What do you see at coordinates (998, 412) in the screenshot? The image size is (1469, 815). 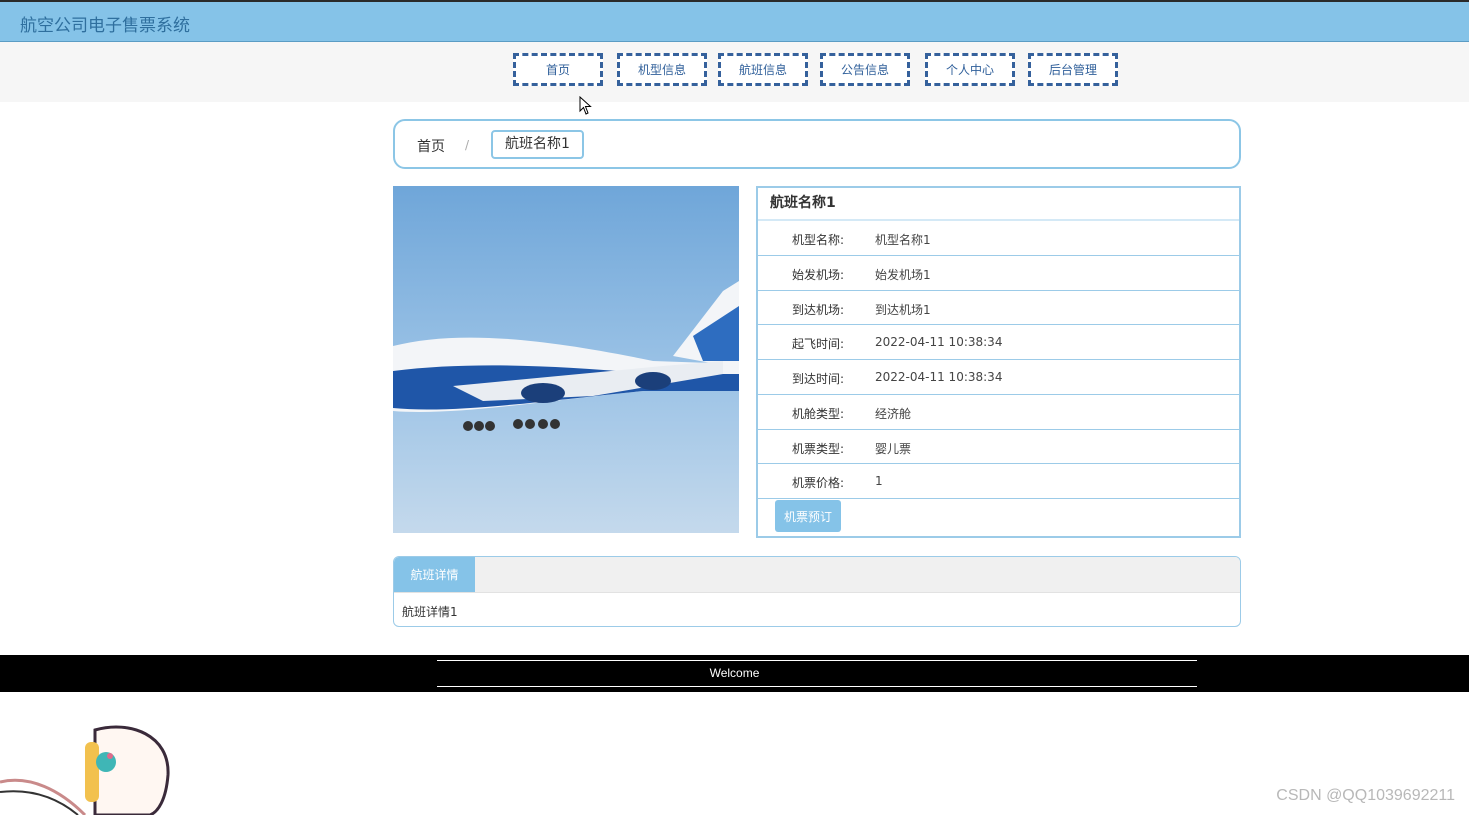 I see `info-row-cabin-type: 机舱类型: 经济舱` at bounding box center [998, 412].